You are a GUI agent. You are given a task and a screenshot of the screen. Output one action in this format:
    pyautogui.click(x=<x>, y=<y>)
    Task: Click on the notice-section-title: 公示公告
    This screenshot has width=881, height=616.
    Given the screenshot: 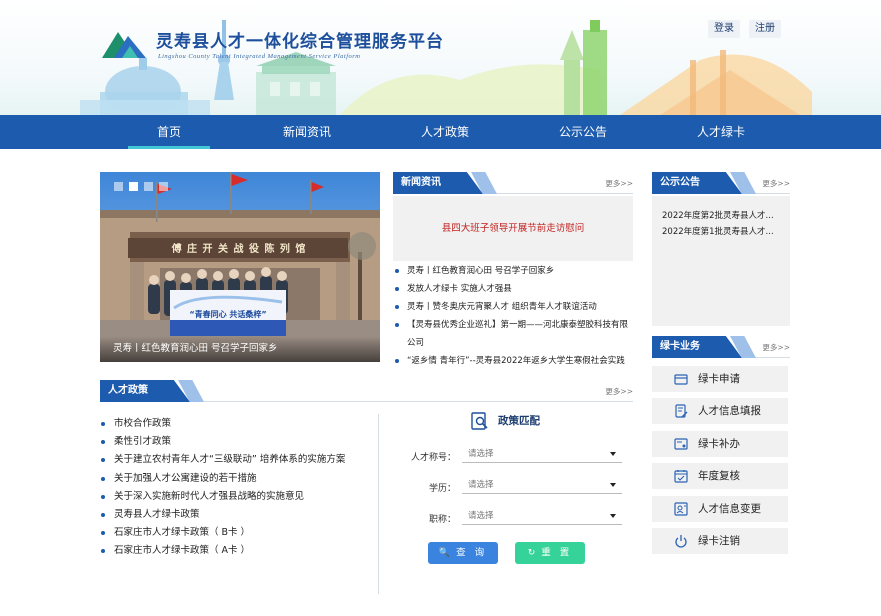 What is the action you would take?
    pyautogui.click(x=697, y=183)
    